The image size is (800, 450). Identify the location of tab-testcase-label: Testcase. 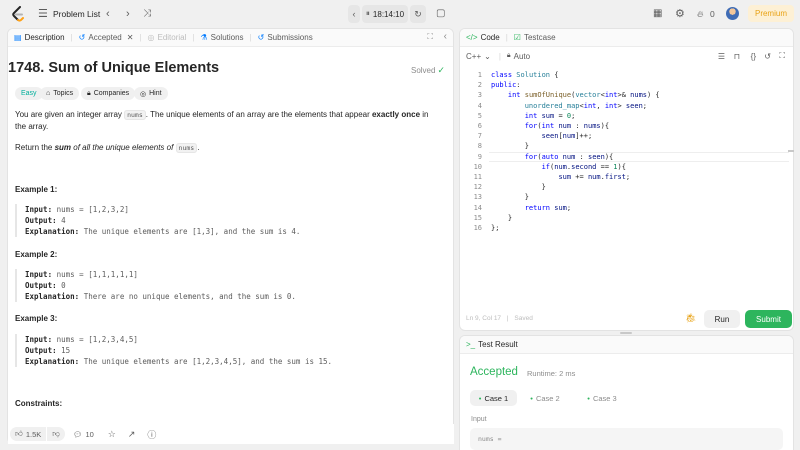
(539, 37).